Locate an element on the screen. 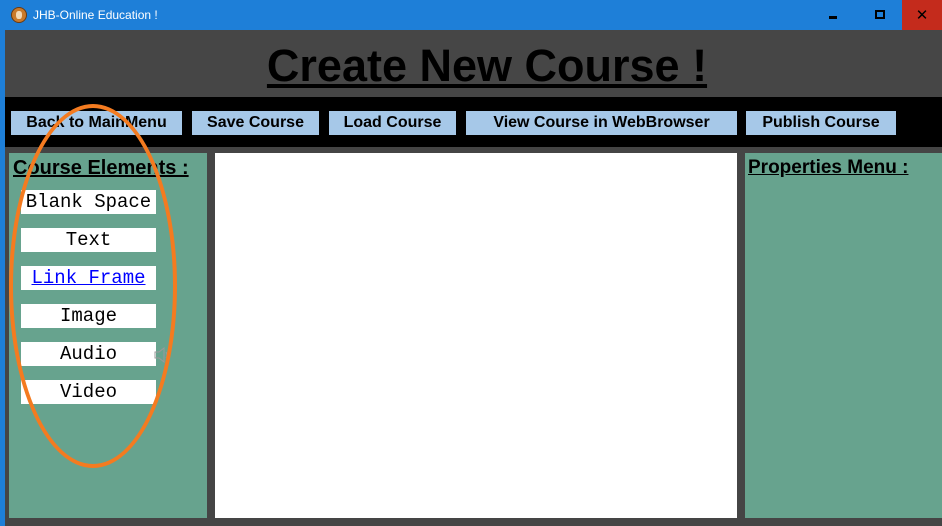 This screenshot has height=526, width=942. properties-panel: Properties Menu : is located at coordinates (843, 335).